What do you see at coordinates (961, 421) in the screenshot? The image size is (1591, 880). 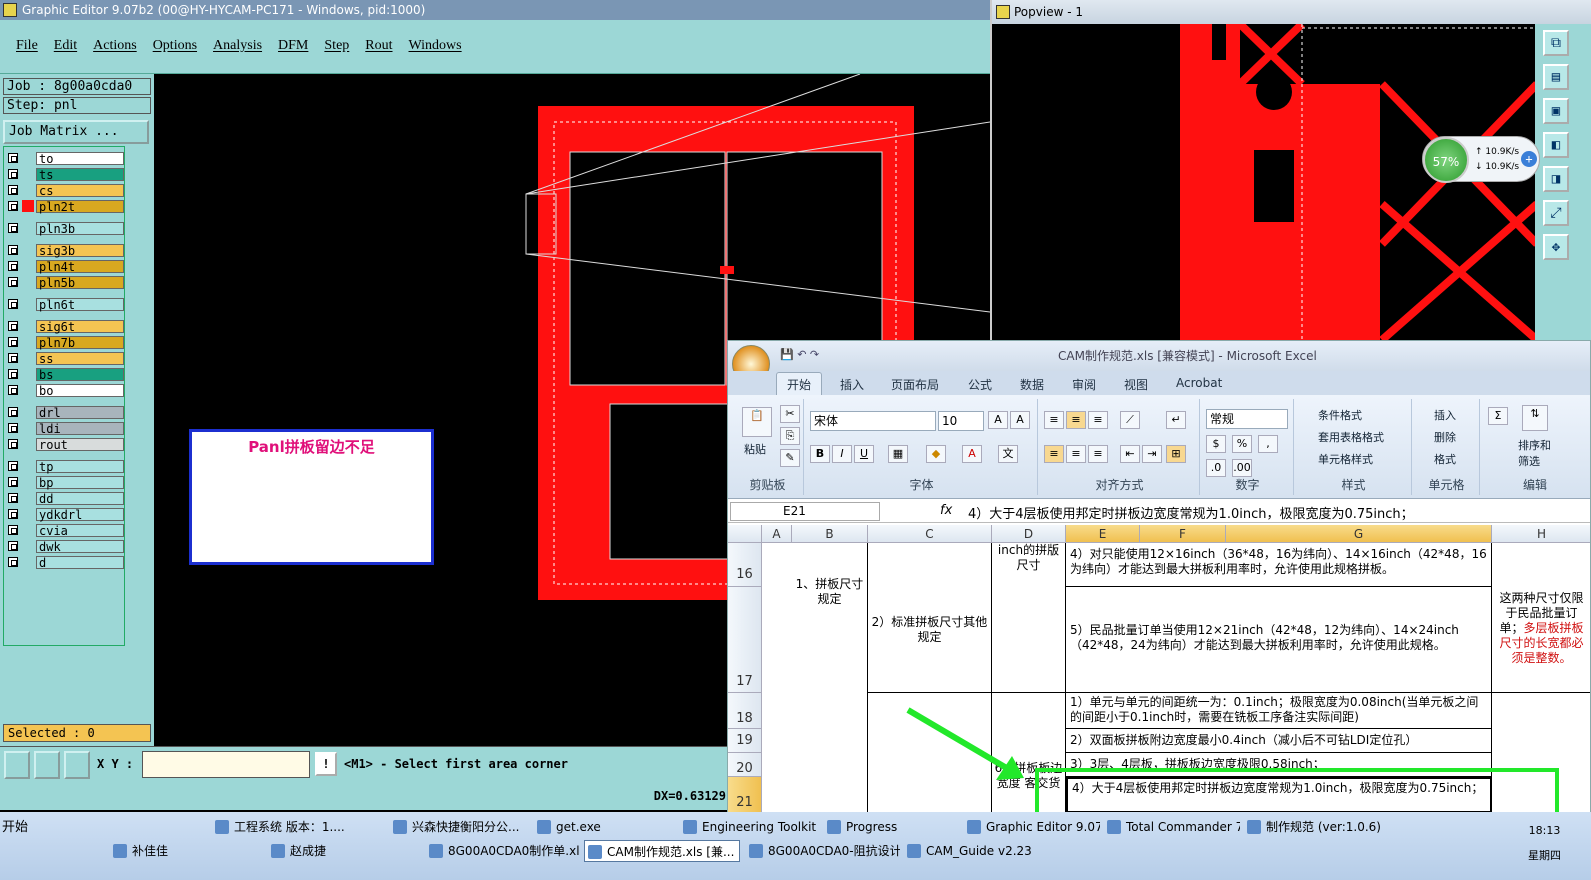 I see `font-size-select: 10` at bounding box center [961, 421].